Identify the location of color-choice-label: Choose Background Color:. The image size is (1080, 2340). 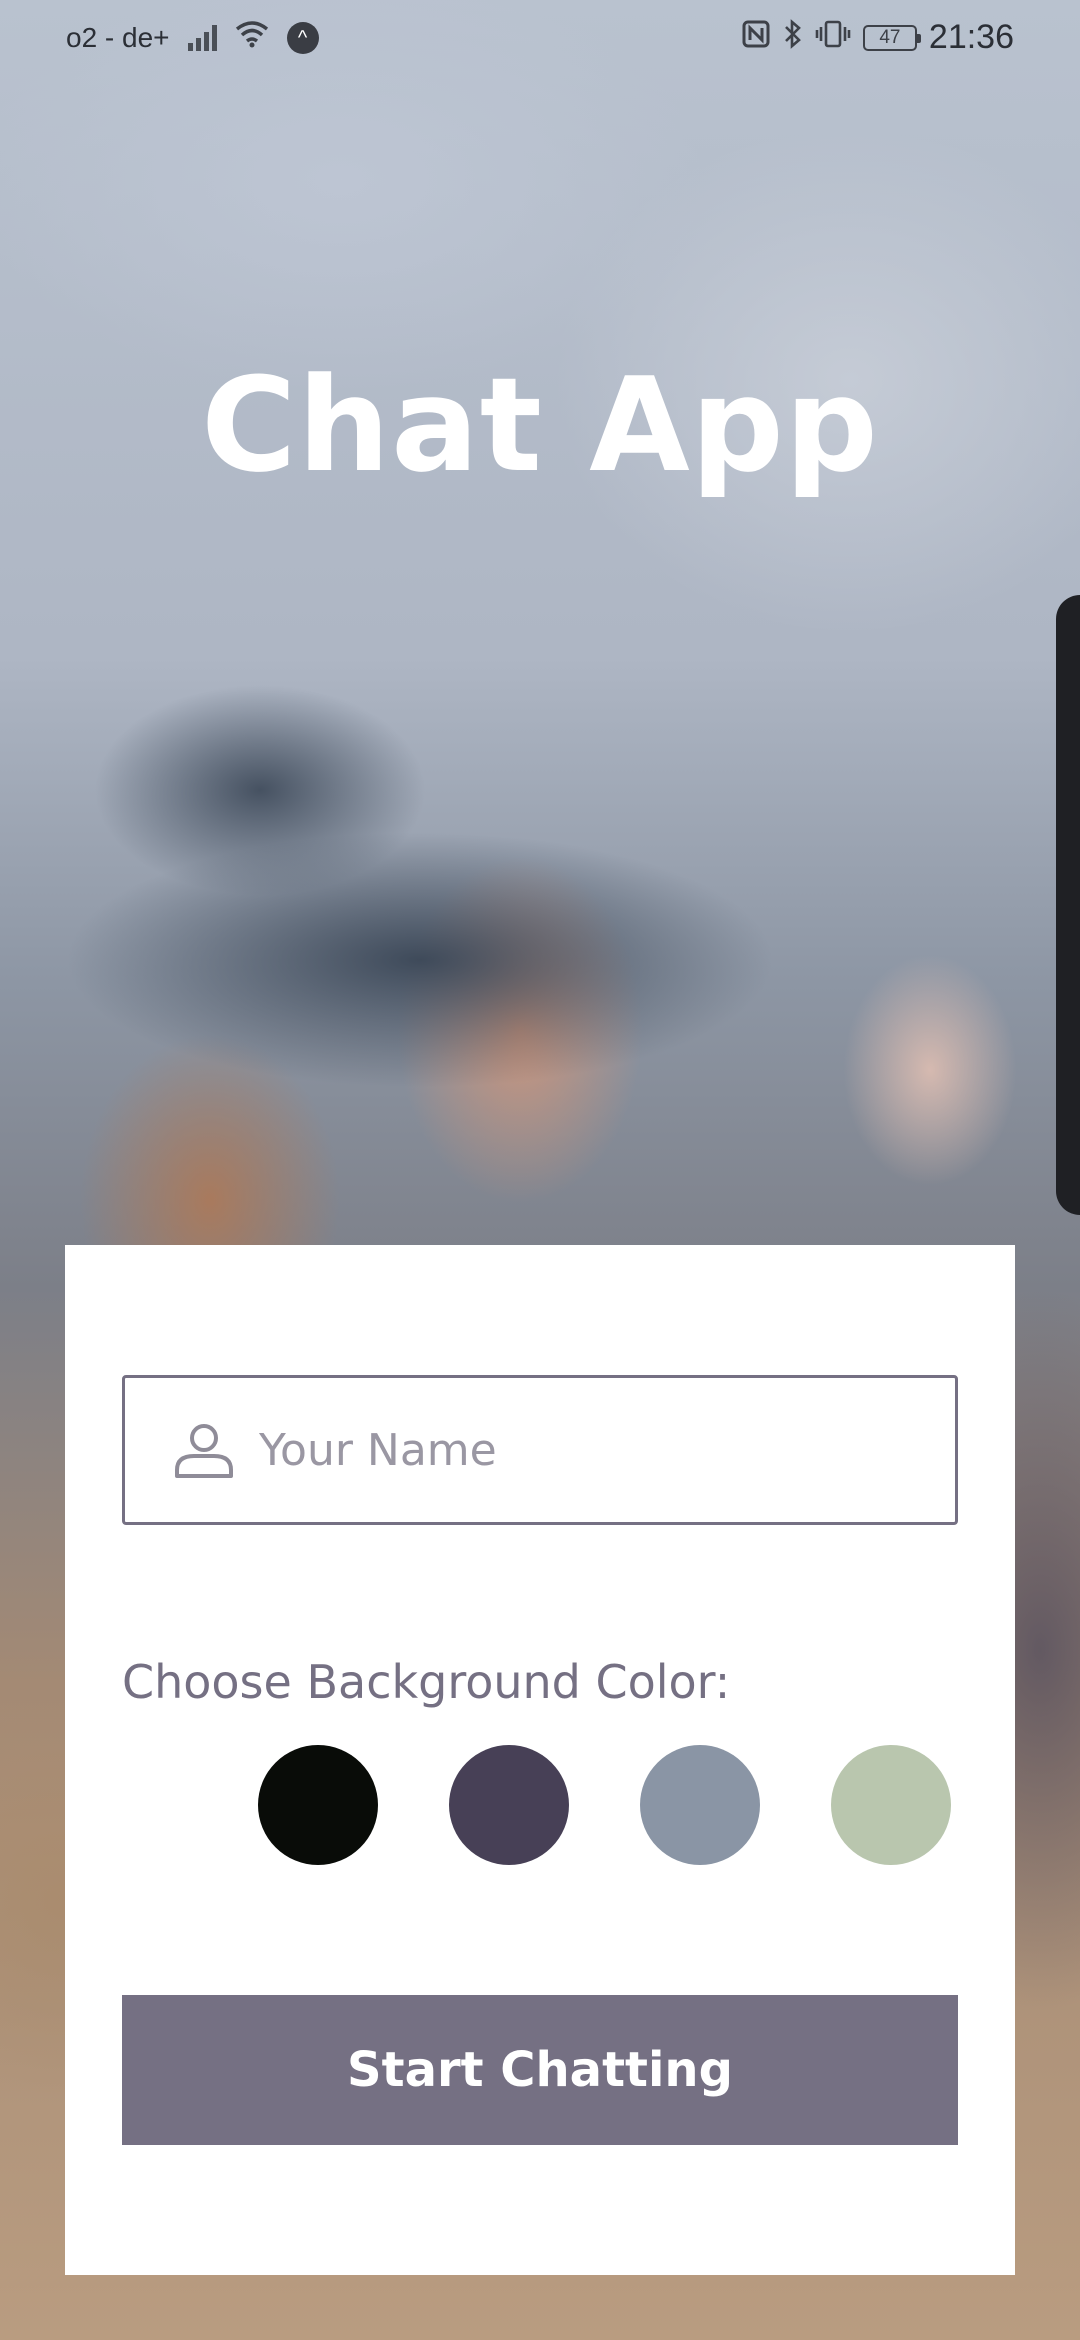
(426, 1682).